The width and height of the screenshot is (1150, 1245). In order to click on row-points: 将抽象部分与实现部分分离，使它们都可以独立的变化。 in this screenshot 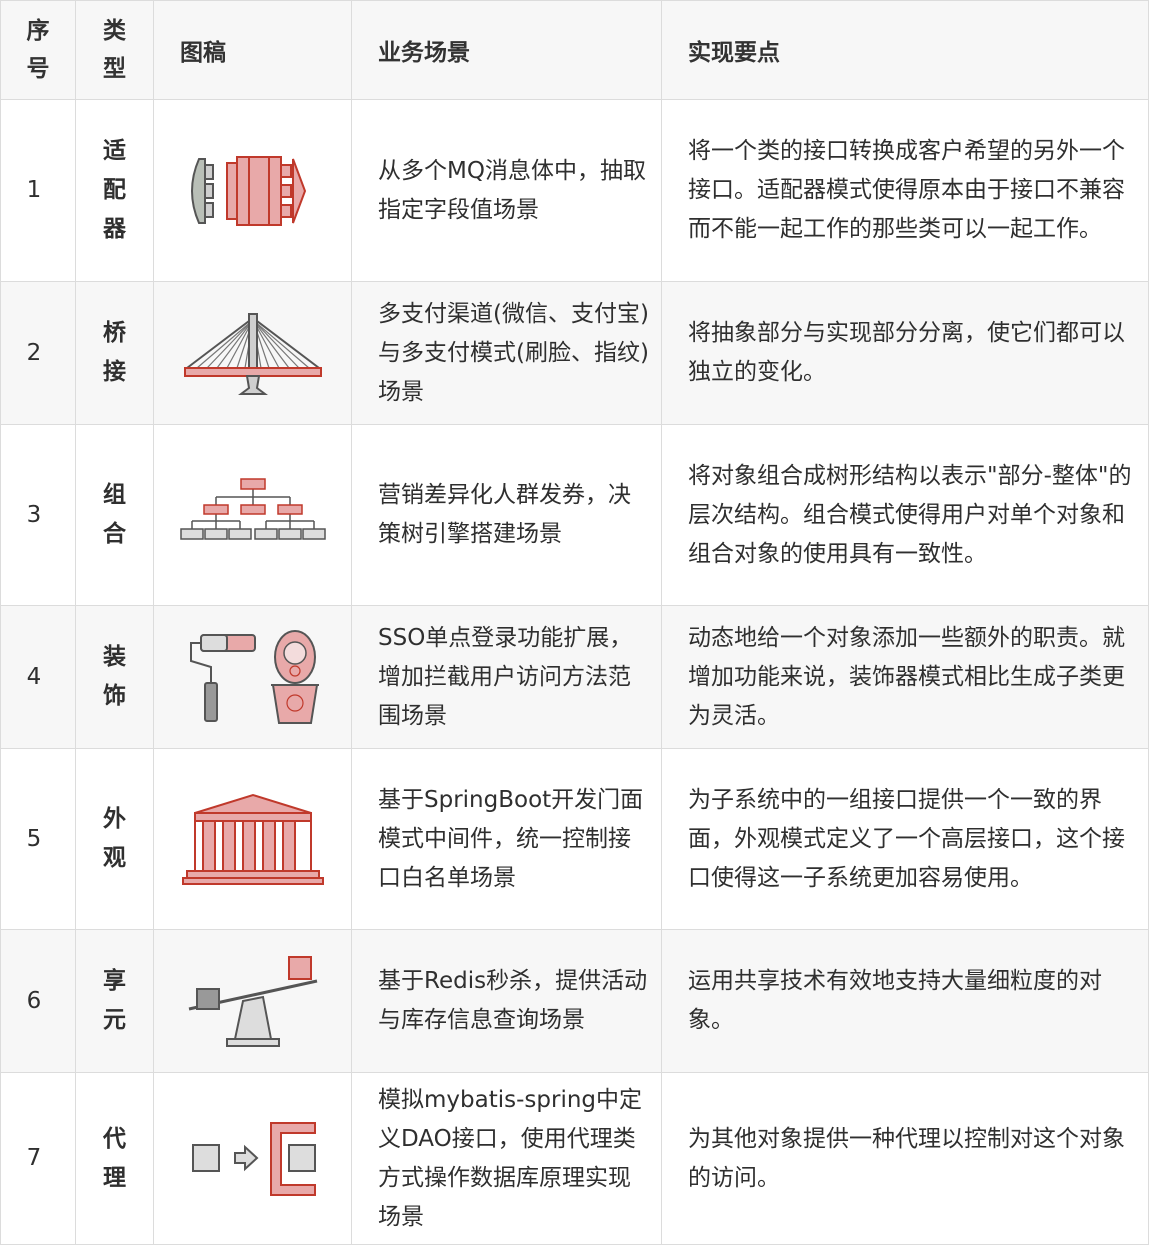, I will do `click(905, 353)`.